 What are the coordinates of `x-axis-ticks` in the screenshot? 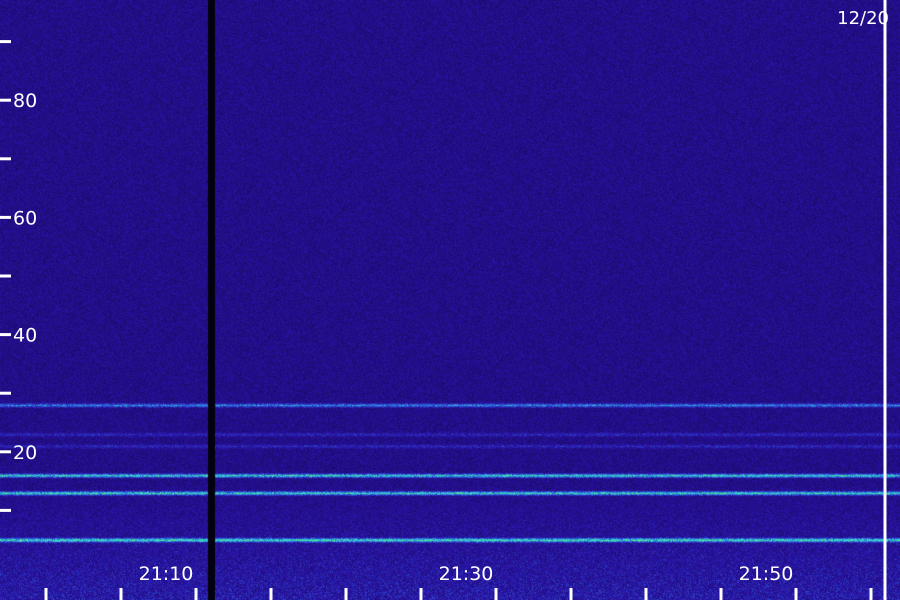 It's located at (458, 594).